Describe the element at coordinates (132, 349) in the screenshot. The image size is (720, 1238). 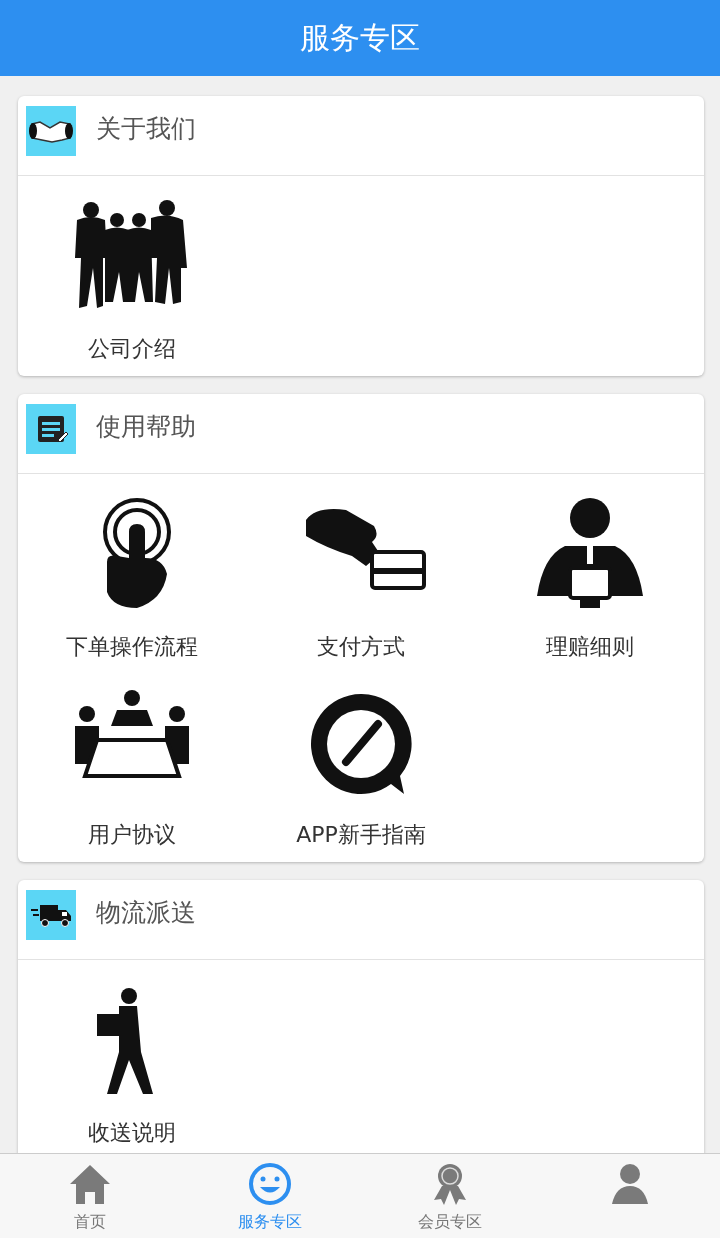
I see `item-label: 公司介绍` at that location.